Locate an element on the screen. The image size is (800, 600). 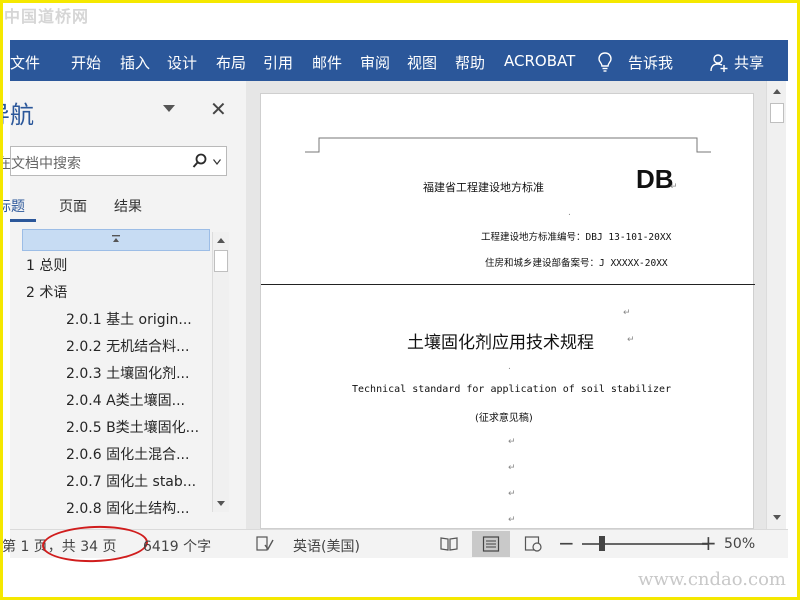
zoom-level: 50% is located at coordinates (739, 544).